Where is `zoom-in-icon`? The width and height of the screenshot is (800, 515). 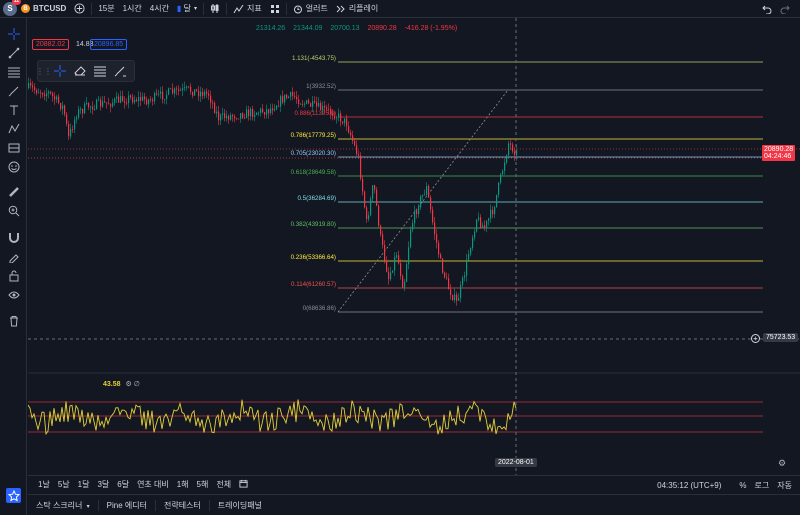
zoom-in-icon is located at coordinates (13, 210).